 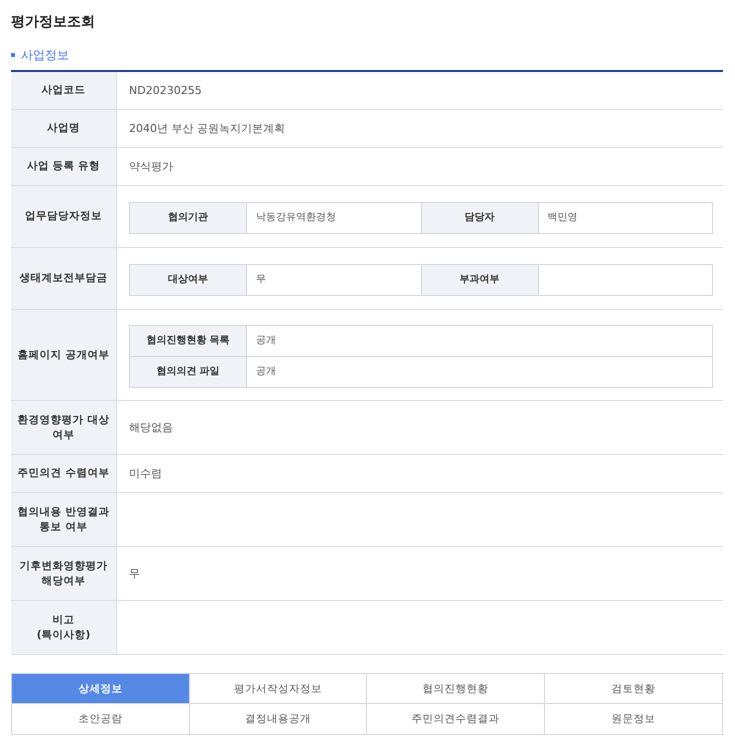 What do you see at coordinates (151, 166) in the screenshot?
I see `row-value: 약식평가` at bounding box center [151, 166].